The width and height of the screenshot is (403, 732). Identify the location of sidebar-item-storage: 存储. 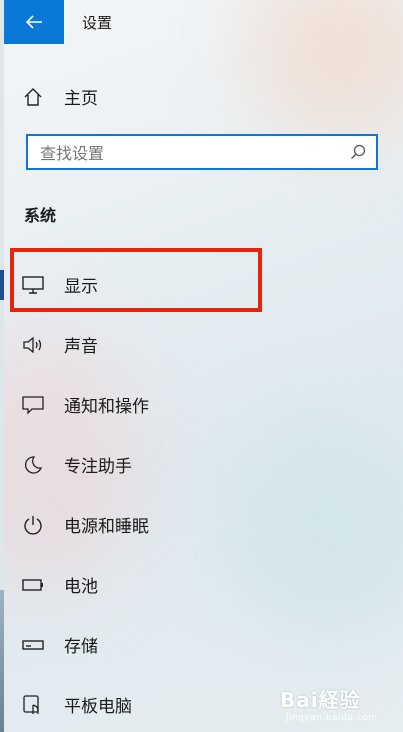
(60, 644).